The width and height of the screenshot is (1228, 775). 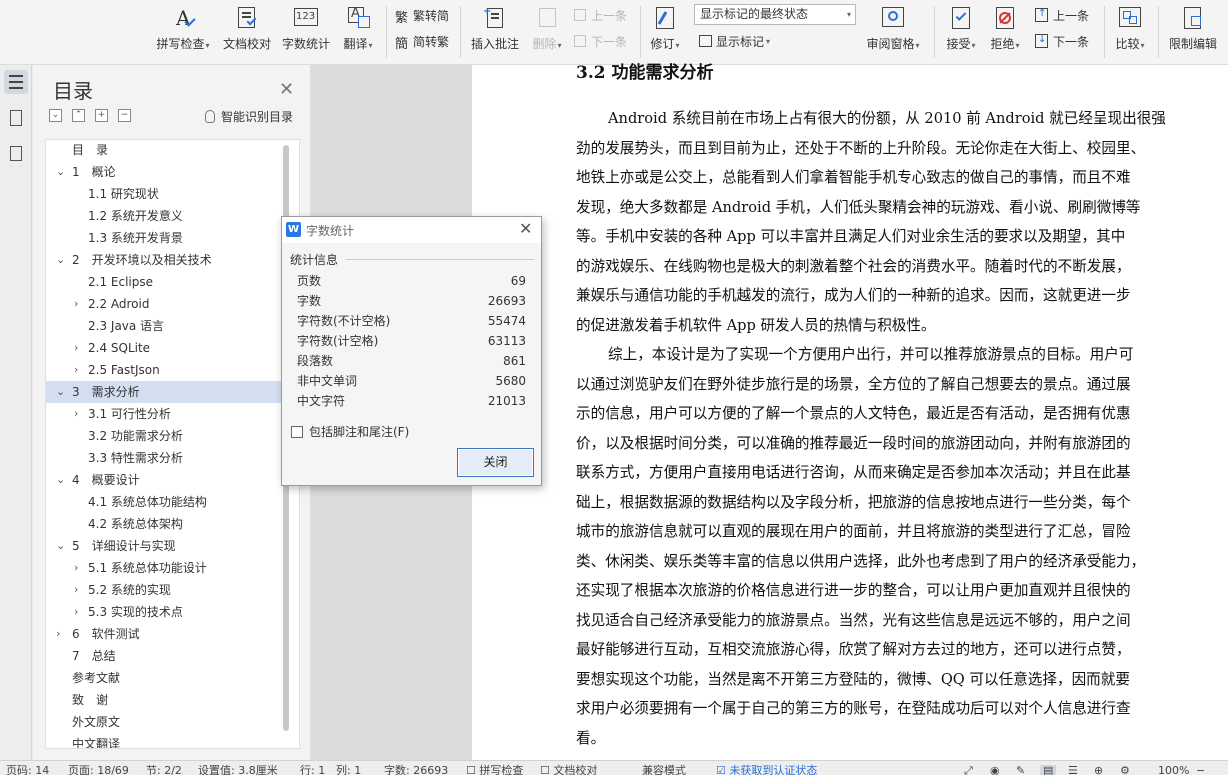 I want to click on toc-item: › 2.4 SQLite, so click(x=163, y=348).